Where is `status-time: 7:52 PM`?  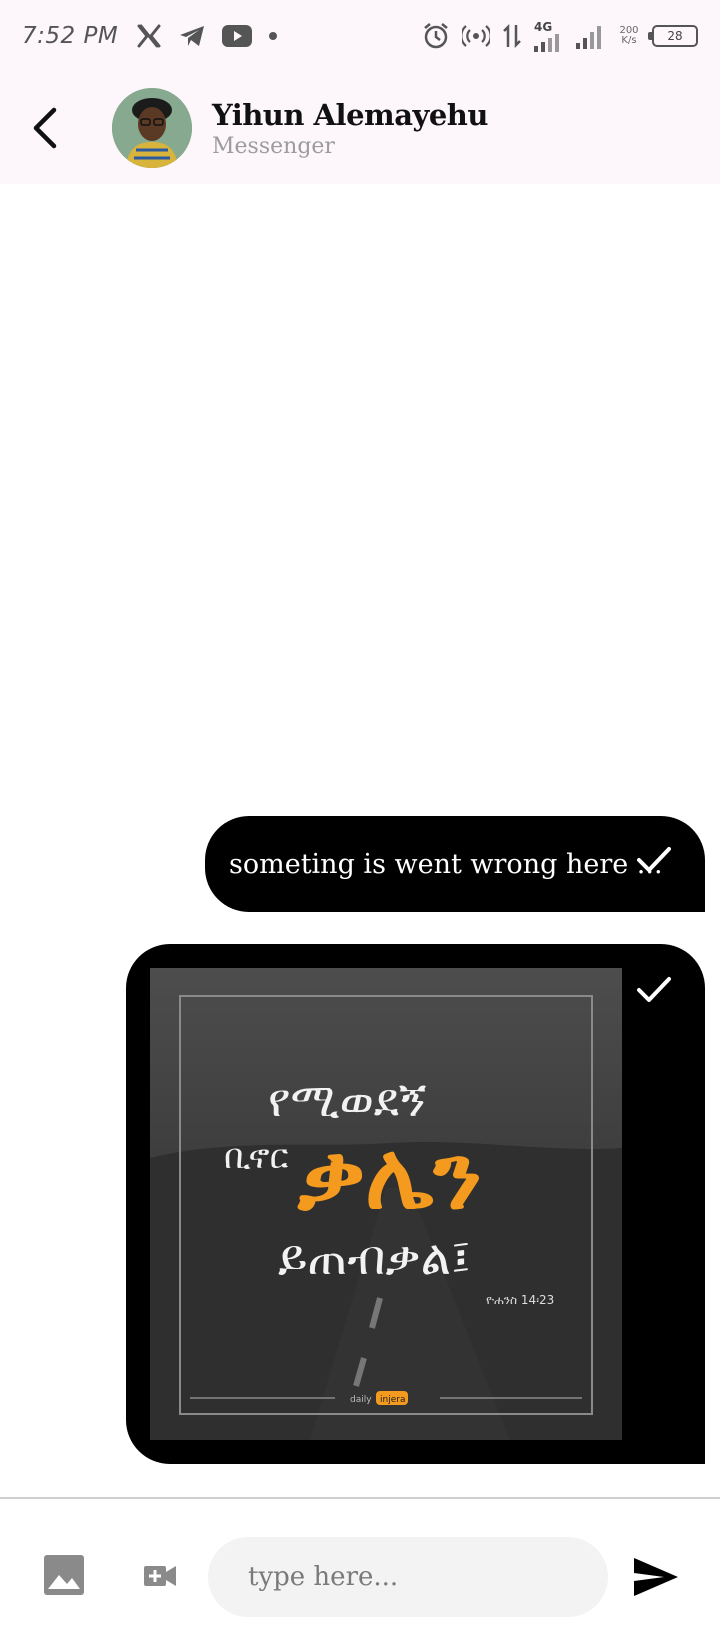 status-time: 7:52 PM is located at coordinates (70, 36).